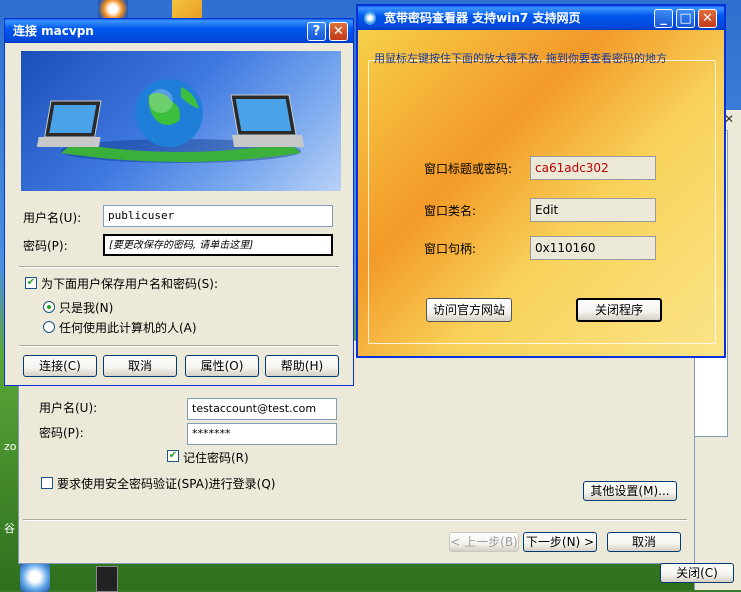 The image size is (741, 592). Describe the element at coordinates (593, 248) in the screenshot. I see `window-handle-value: 0x110160` at that location.